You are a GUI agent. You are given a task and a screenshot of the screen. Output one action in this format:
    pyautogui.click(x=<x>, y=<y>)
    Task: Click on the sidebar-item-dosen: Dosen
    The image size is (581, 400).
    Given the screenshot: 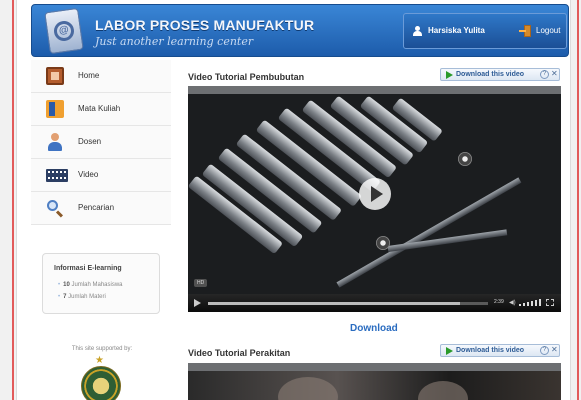 What is the action you would take?
    pyautogui.click(x=101, y=142)
    